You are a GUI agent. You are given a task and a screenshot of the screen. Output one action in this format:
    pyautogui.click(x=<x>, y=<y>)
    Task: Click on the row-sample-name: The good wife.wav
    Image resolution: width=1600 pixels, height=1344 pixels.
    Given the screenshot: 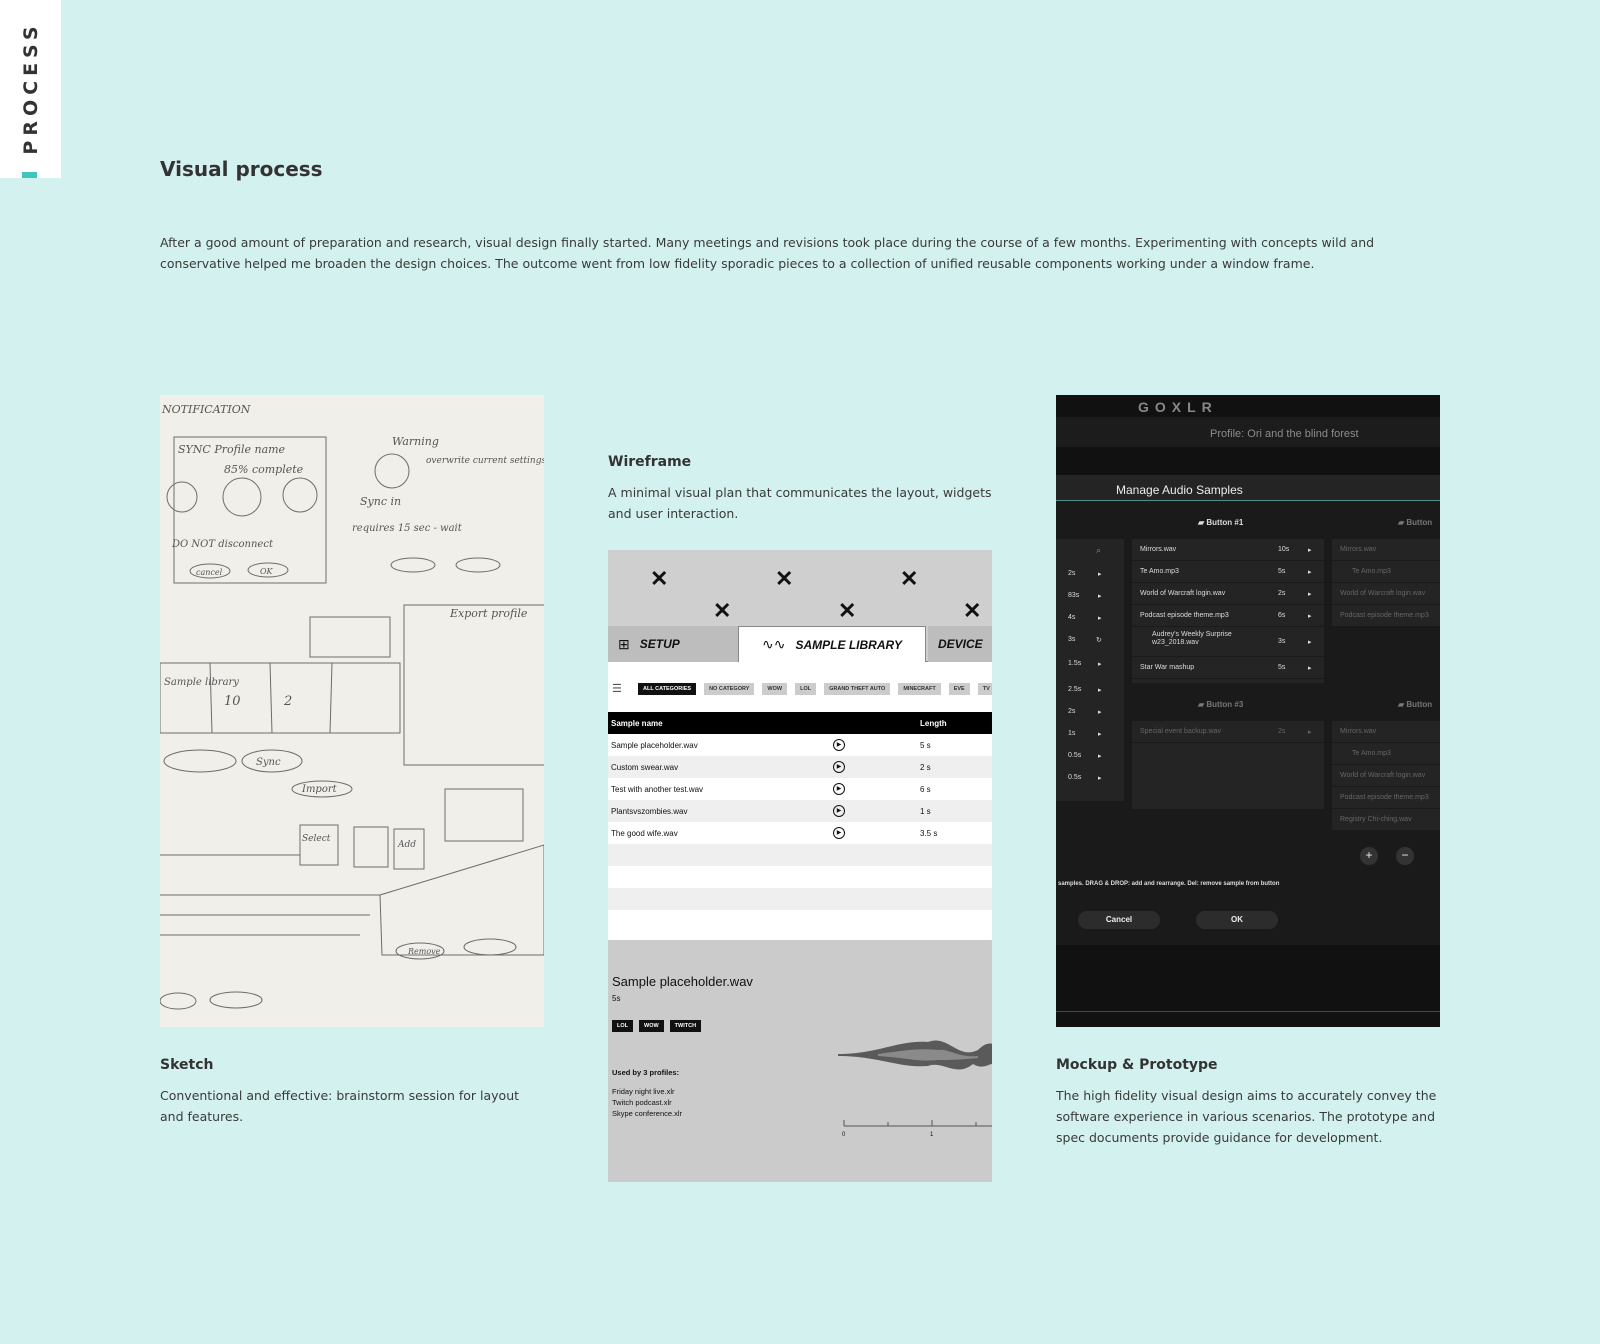 What is the action you would take?
    pyautogui.click(x=644, y=833)
    